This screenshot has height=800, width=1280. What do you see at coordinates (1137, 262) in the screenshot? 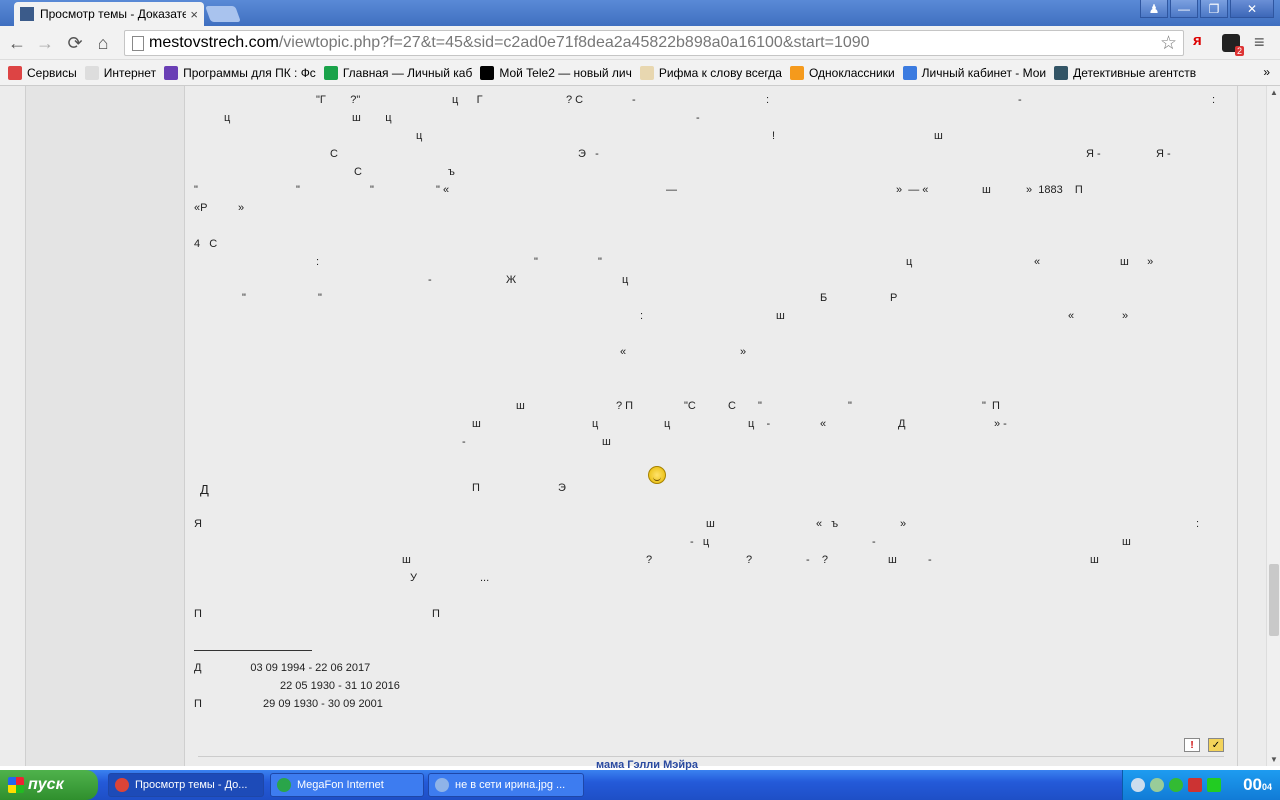
I see `post-text-fragment: ш »` at bounding box center [1137, 262].